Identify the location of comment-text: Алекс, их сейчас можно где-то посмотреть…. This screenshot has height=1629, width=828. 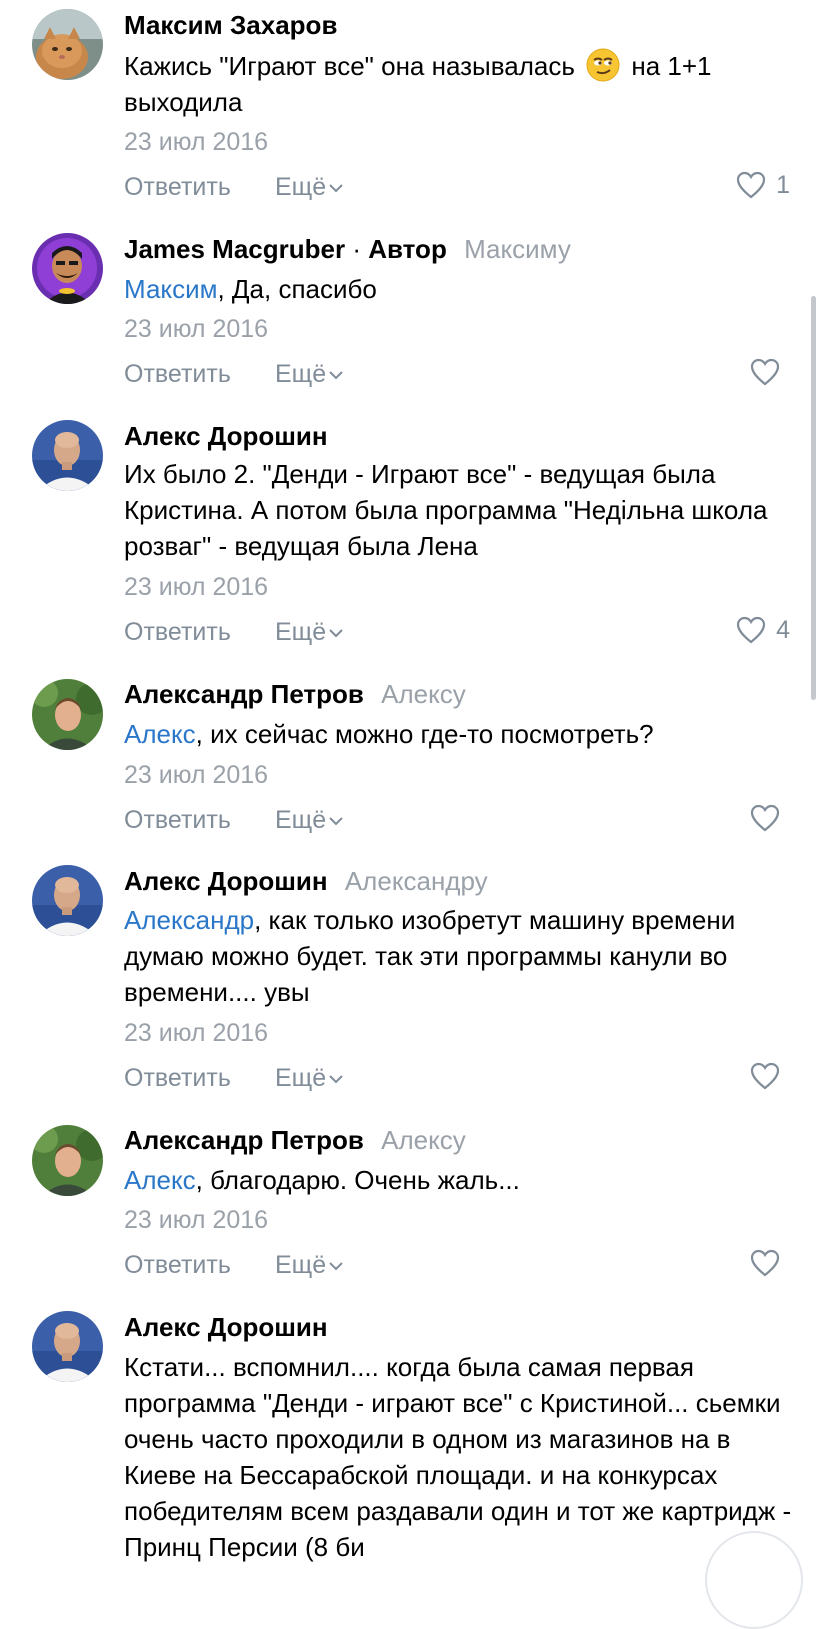
(459, 734).